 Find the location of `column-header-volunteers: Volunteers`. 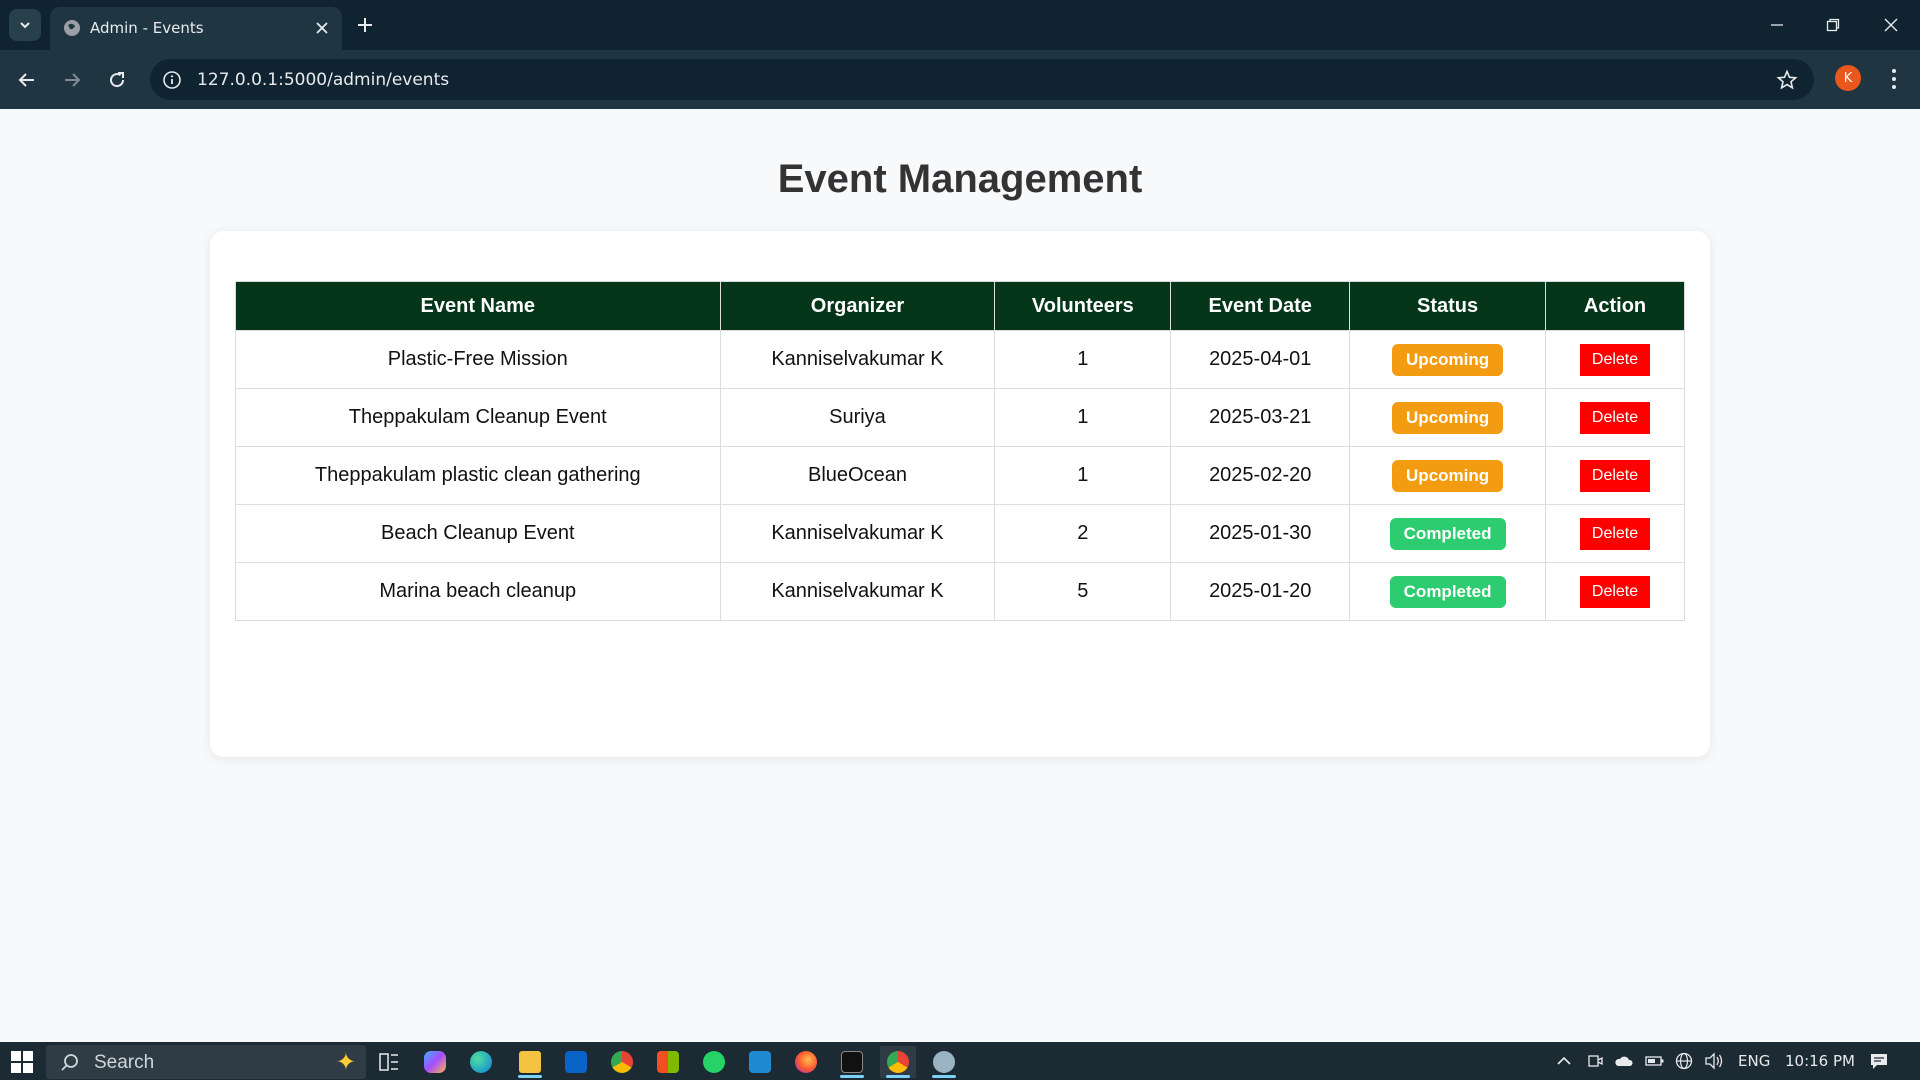

column-header-volunteers: Volunteers is located at coordinates (1083, 306).